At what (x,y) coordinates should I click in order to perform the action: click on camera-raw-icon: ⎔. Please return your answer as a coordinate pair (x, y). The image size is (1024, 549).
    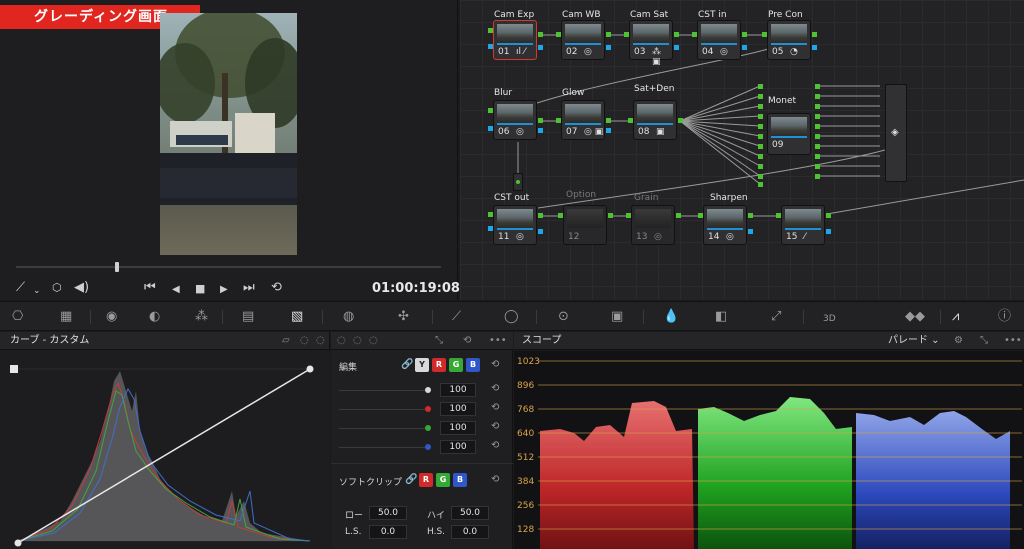
    Looking at the image, I should click on (17, 317).